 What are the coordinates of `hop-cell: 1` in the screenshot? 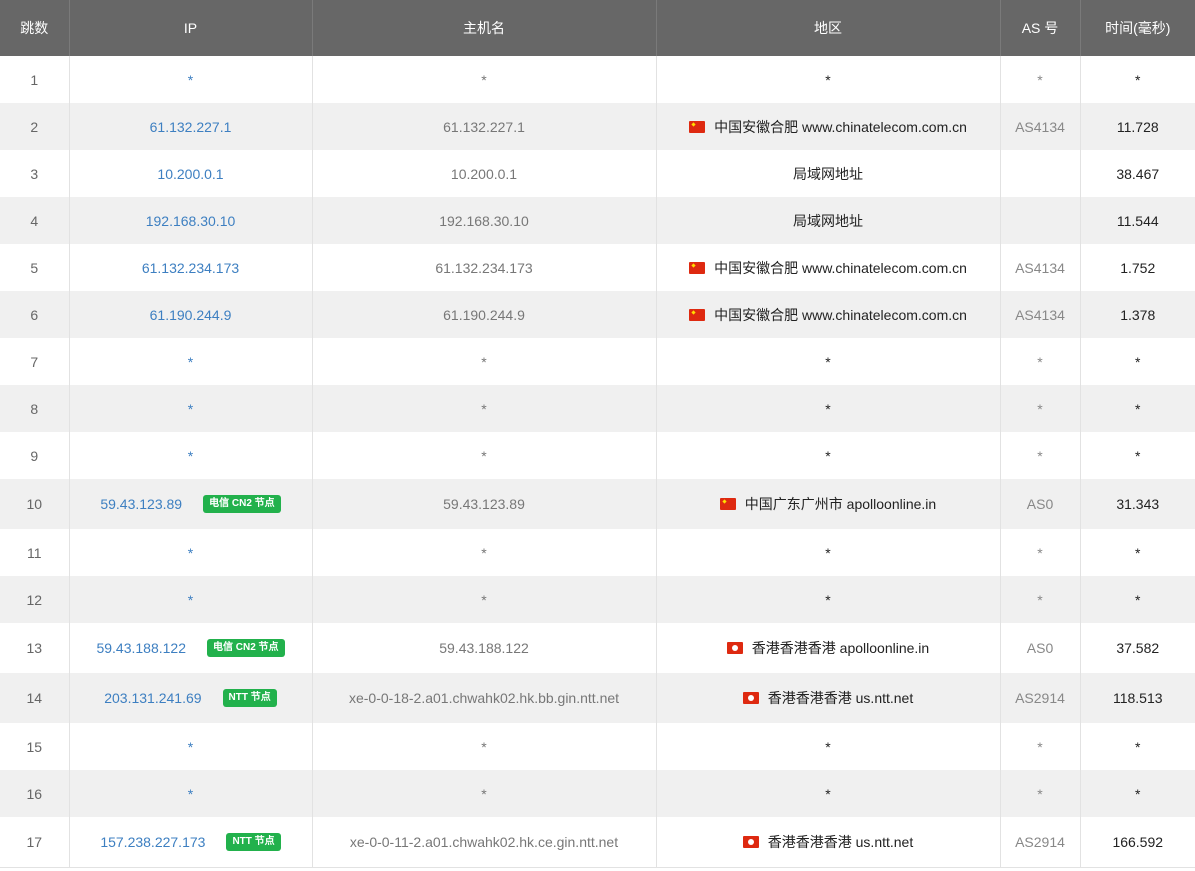 It's located at (34, 79).